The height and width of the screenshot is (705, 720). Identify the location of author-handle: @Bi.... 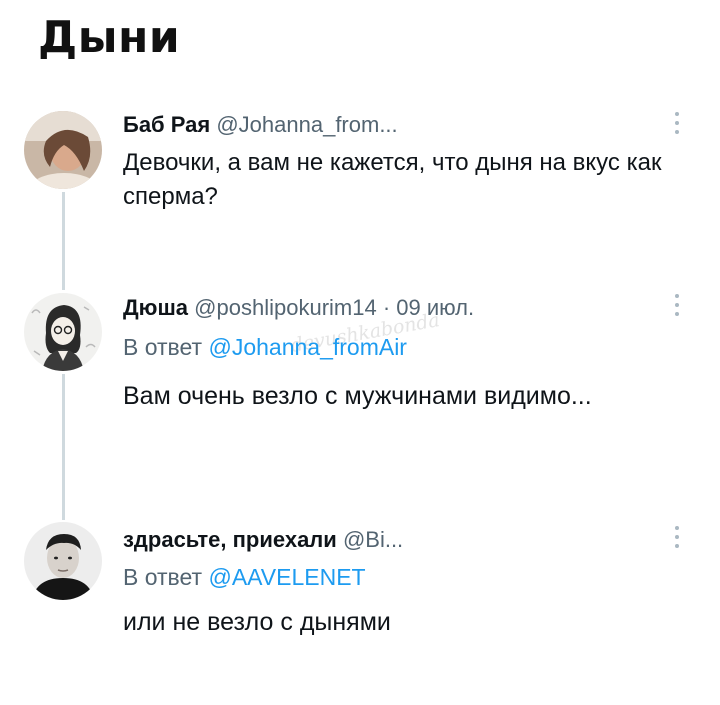
(373, 539).